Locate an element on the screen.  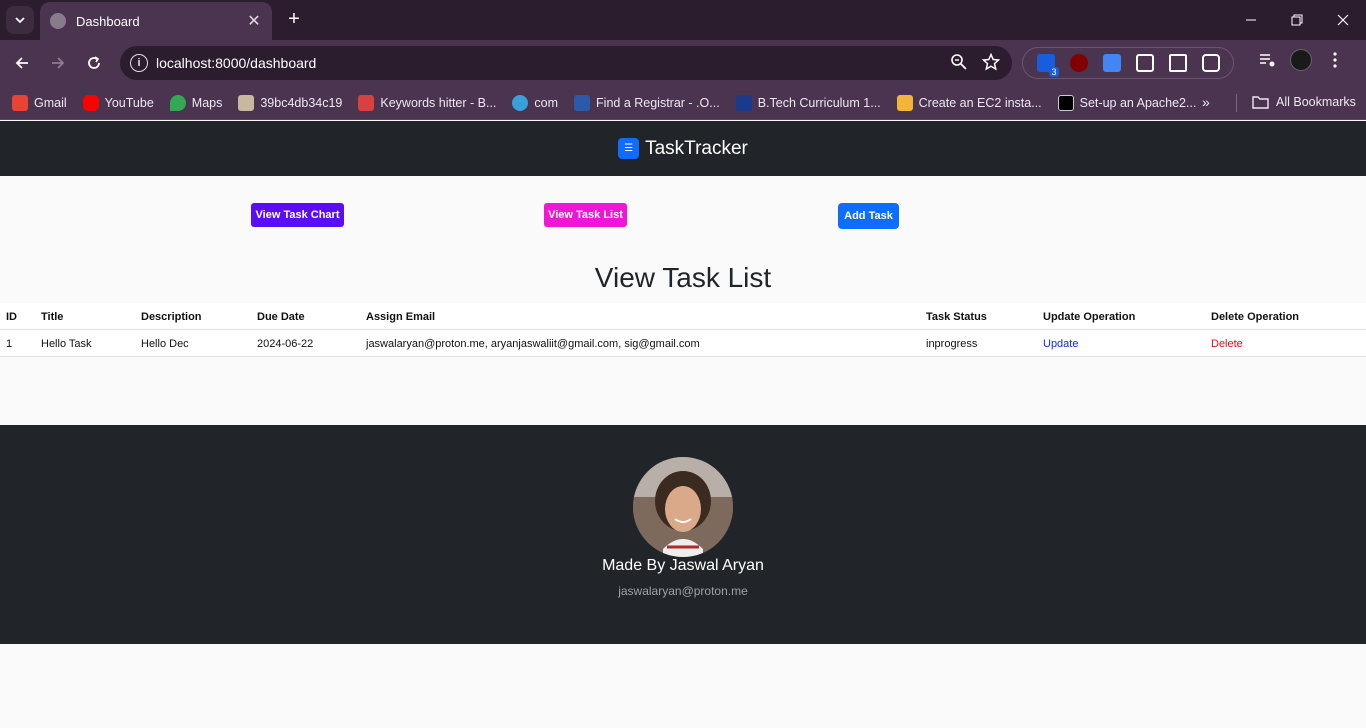
close-window-button is located at coordinates (1343, 20).